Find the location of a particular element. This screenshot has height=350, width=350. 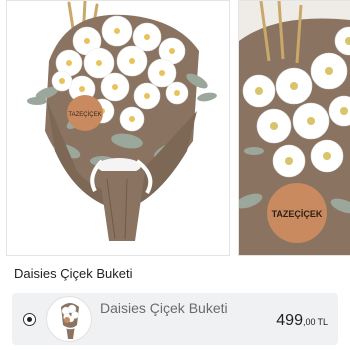

bouquet-thumbnail-icon is located at coordinates (70, 321).